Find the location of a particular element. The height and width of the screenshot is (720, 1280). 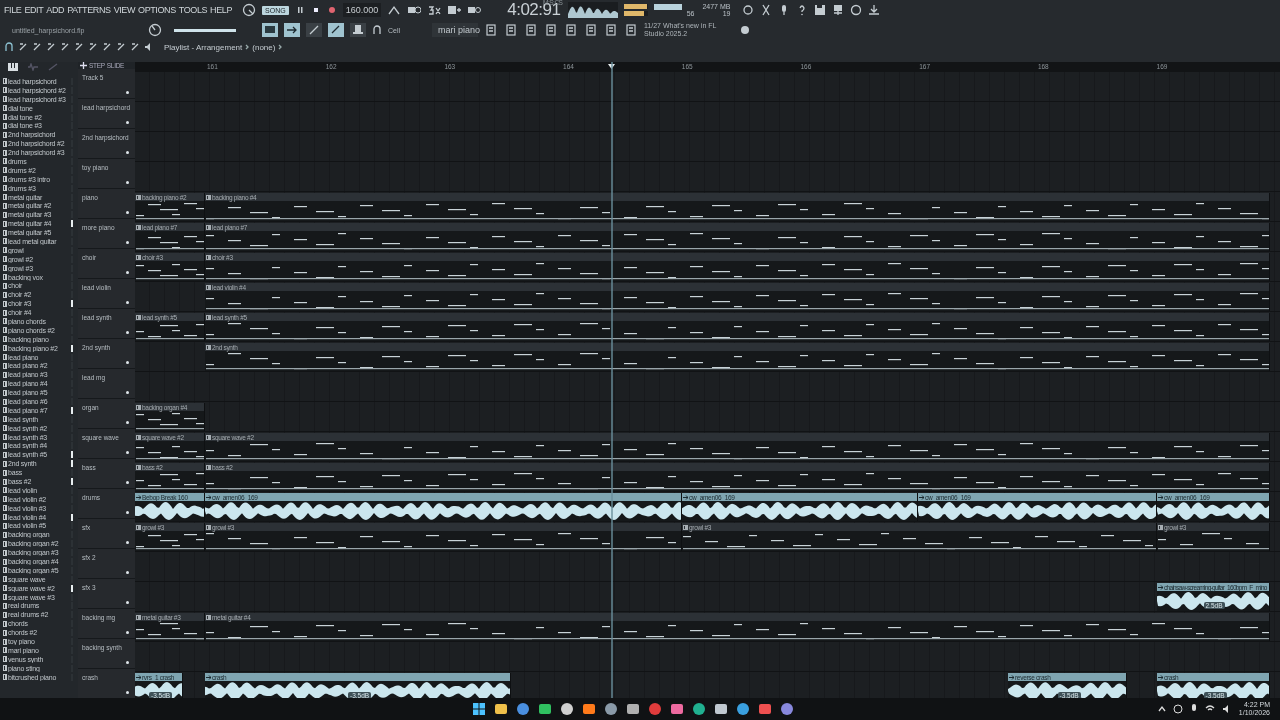

metronome-icon is located at coordinates (394, 10).